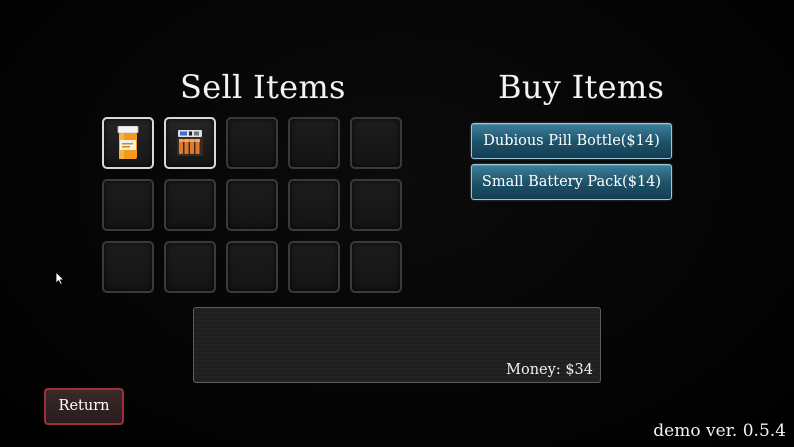 The width and height of the screenshot is (794, 447). What do you see at coordinates (571, 141) in the screenshot?
I see `buy-pill-bottle-button: Dubious Pill Bottle($14)` at bounding box center [571, 141].